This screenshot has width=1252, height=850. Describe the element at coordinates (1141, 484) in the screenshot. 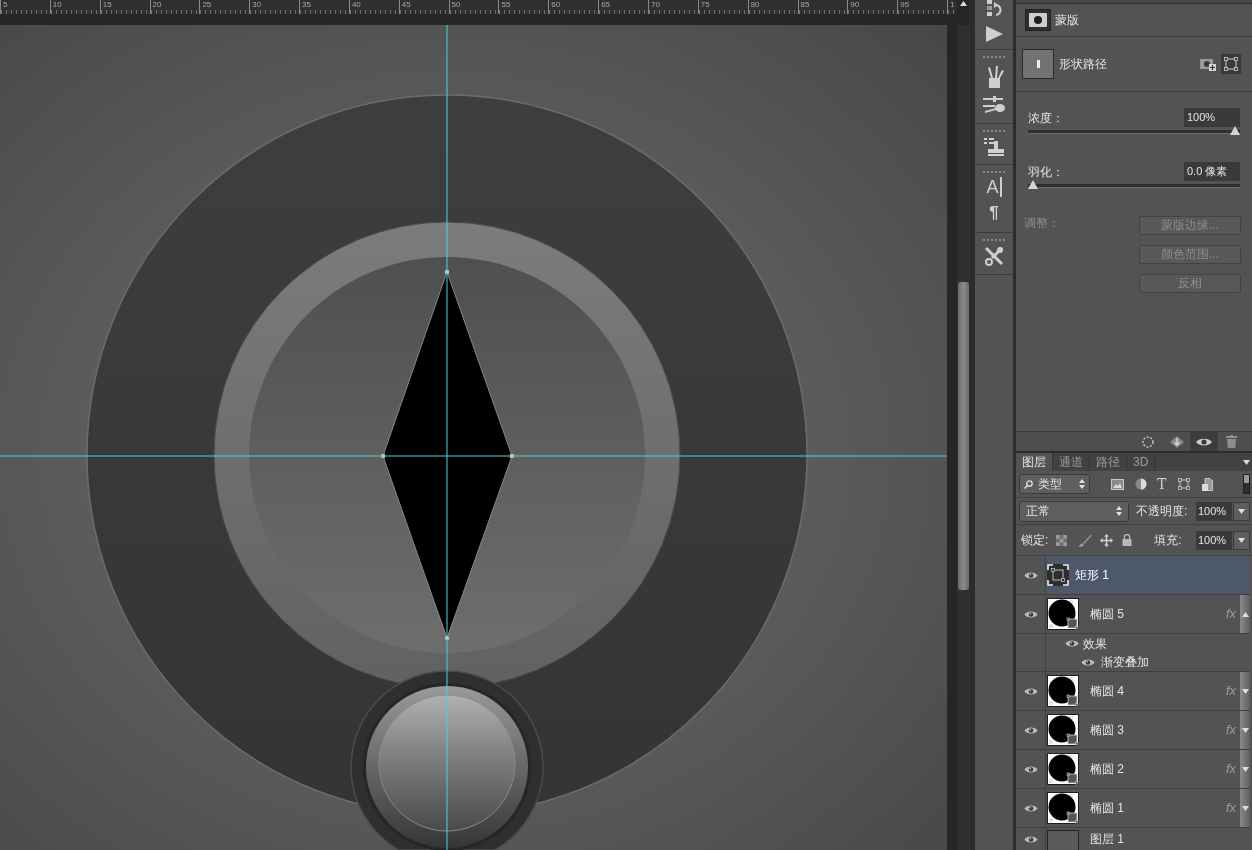

I see `half-circle-icon` at that location.